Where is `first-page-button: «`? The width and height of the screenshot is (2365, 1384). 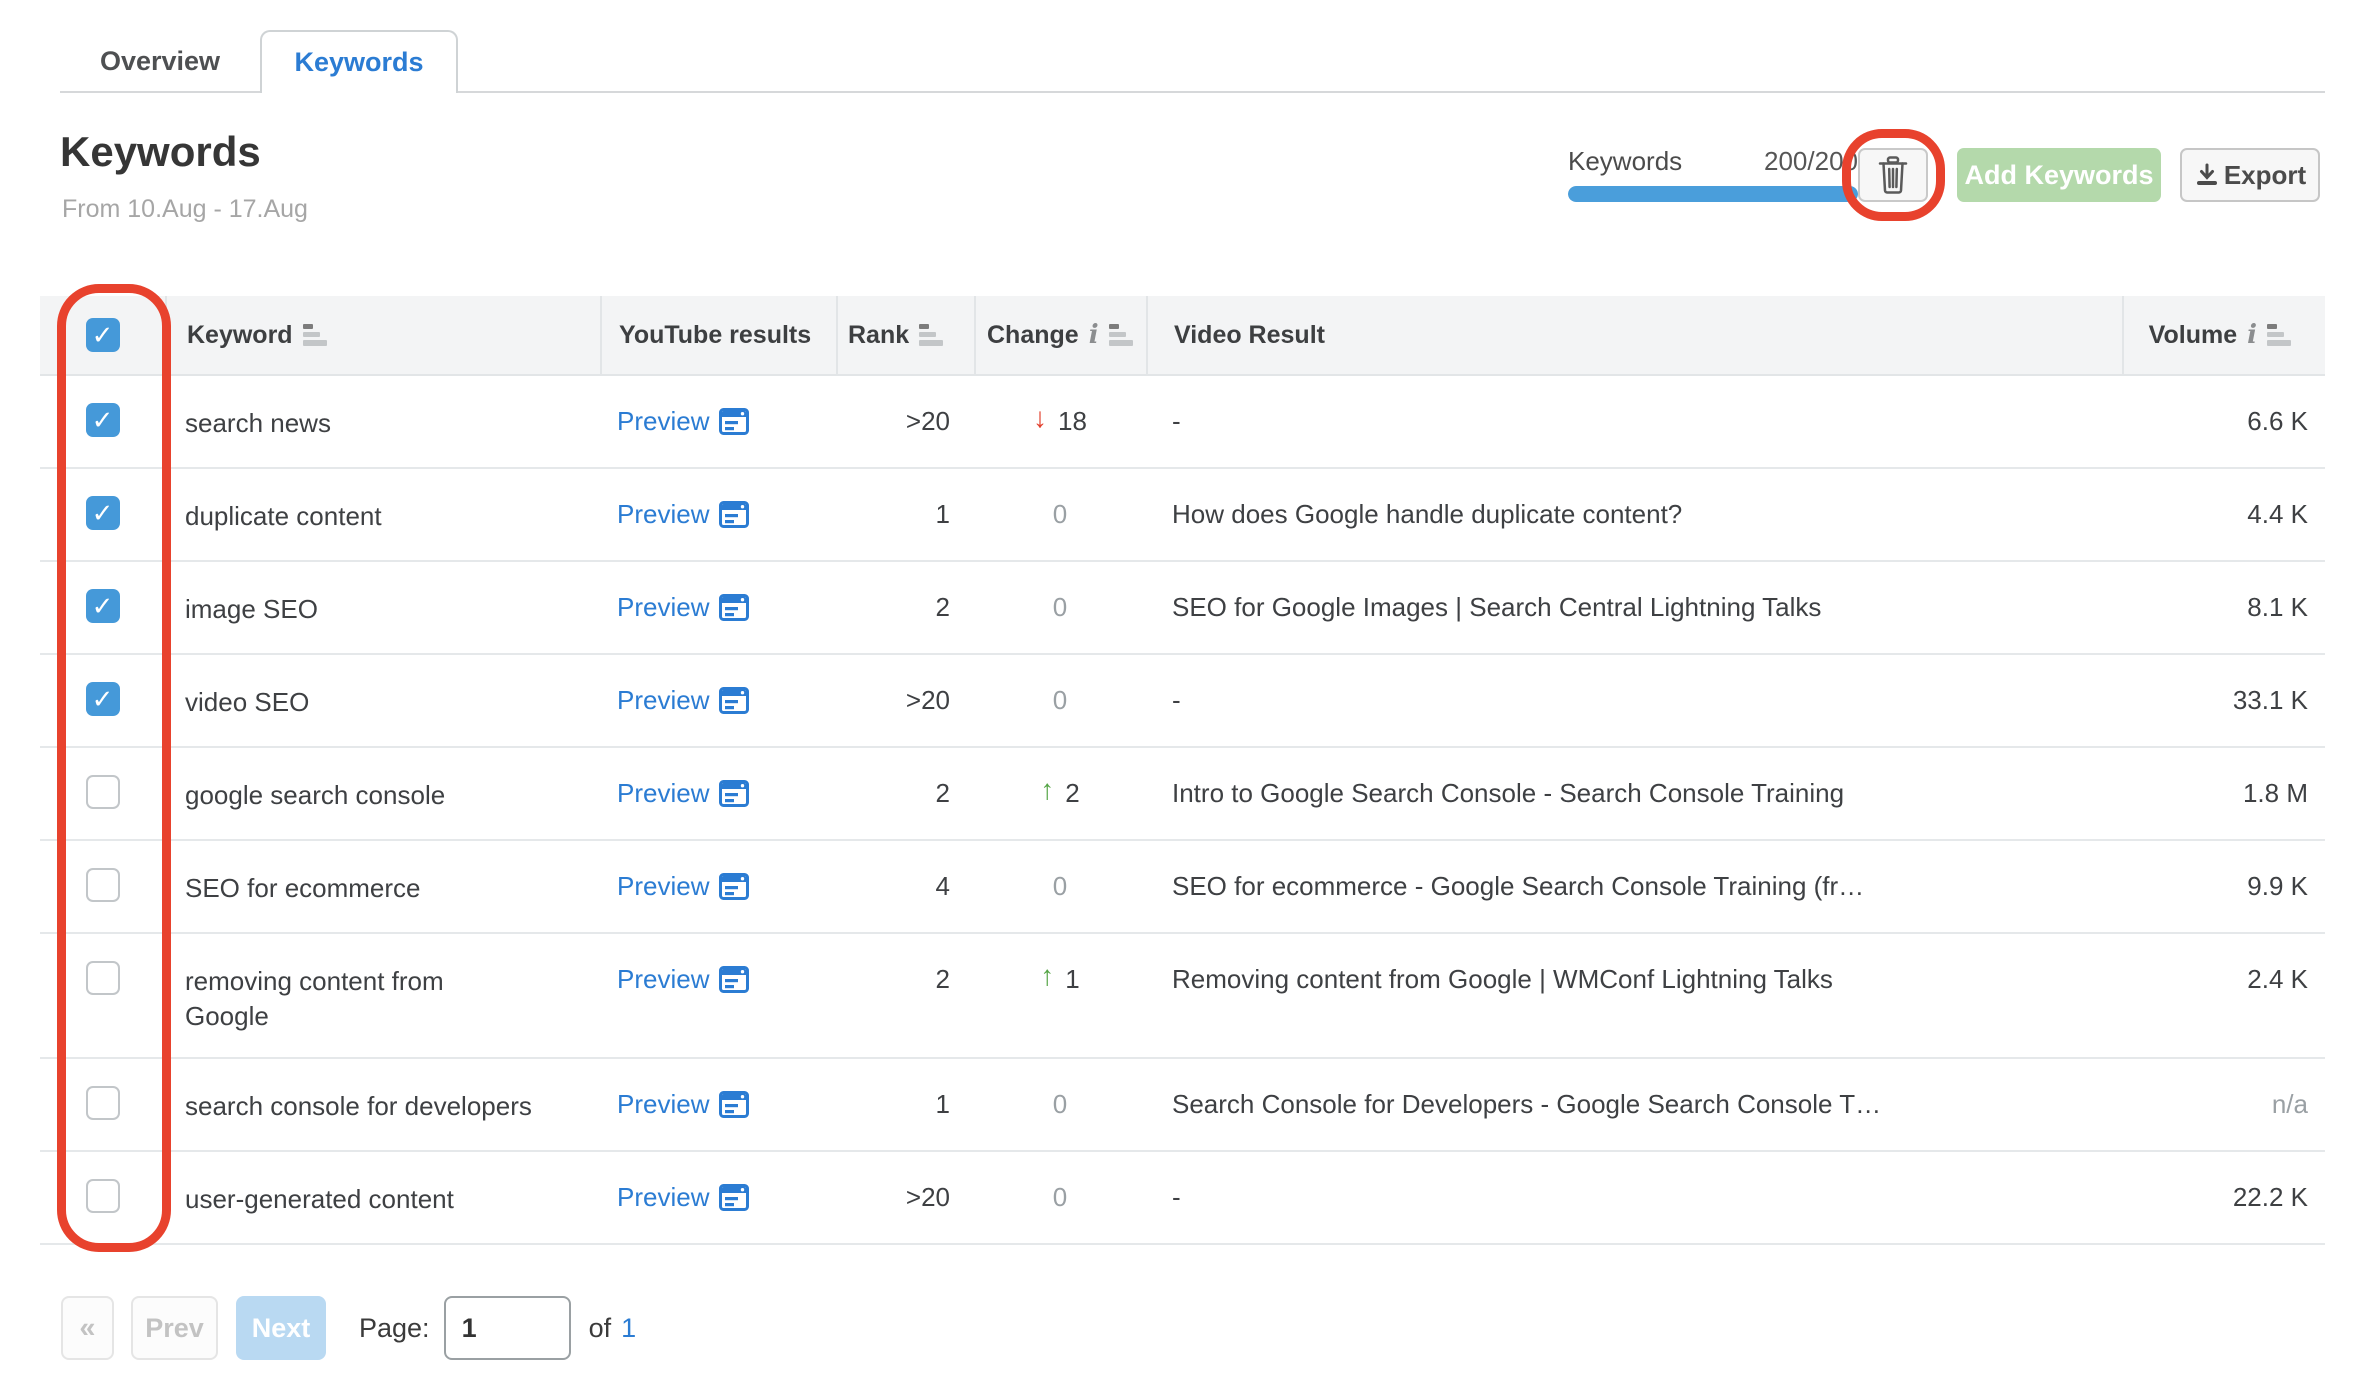
first-page-button: « is located at coordinates (87, 1328).